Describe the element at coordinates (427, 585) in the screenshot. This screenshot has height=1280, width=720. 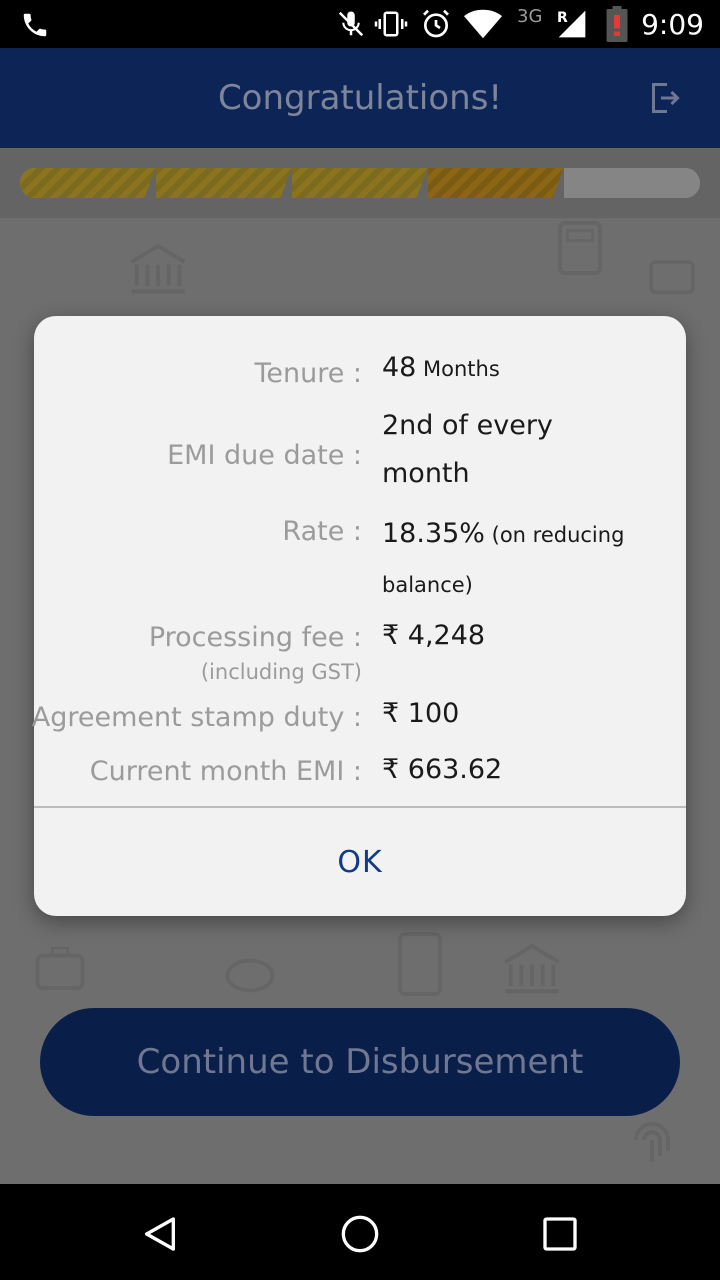
I see `rate-value-line2: balance)` at that location.